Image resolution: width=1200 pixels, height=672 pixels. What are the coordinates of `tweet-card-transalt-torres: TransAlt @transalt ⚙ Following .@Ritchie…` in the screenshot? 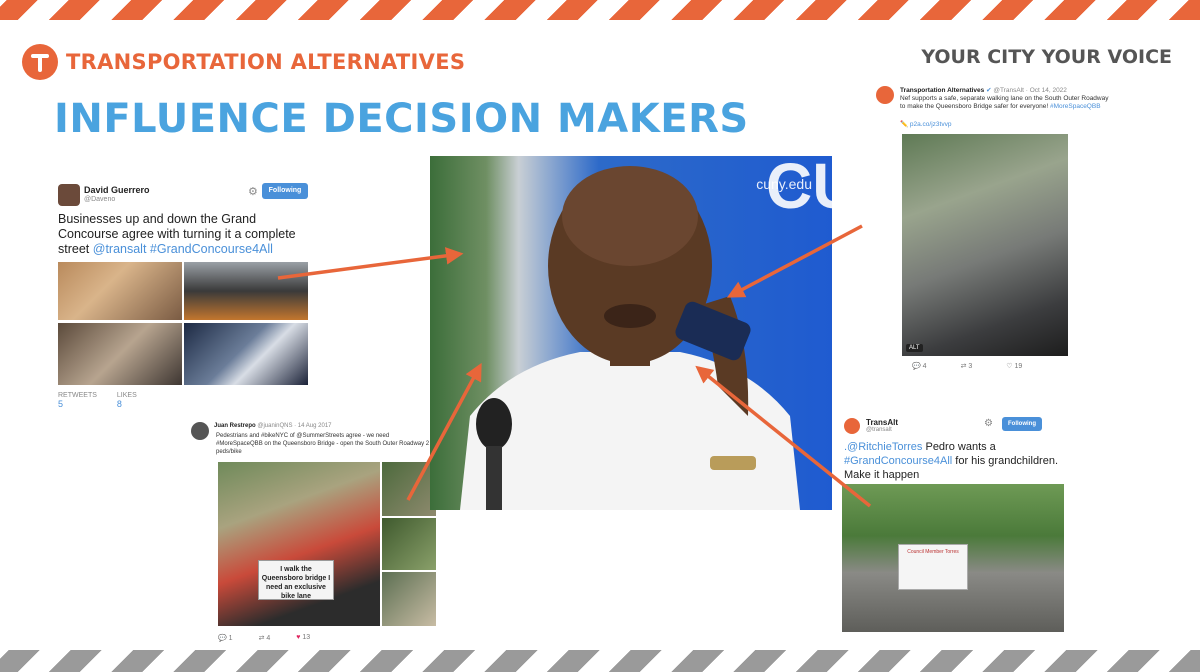 It's located at (954, 525).